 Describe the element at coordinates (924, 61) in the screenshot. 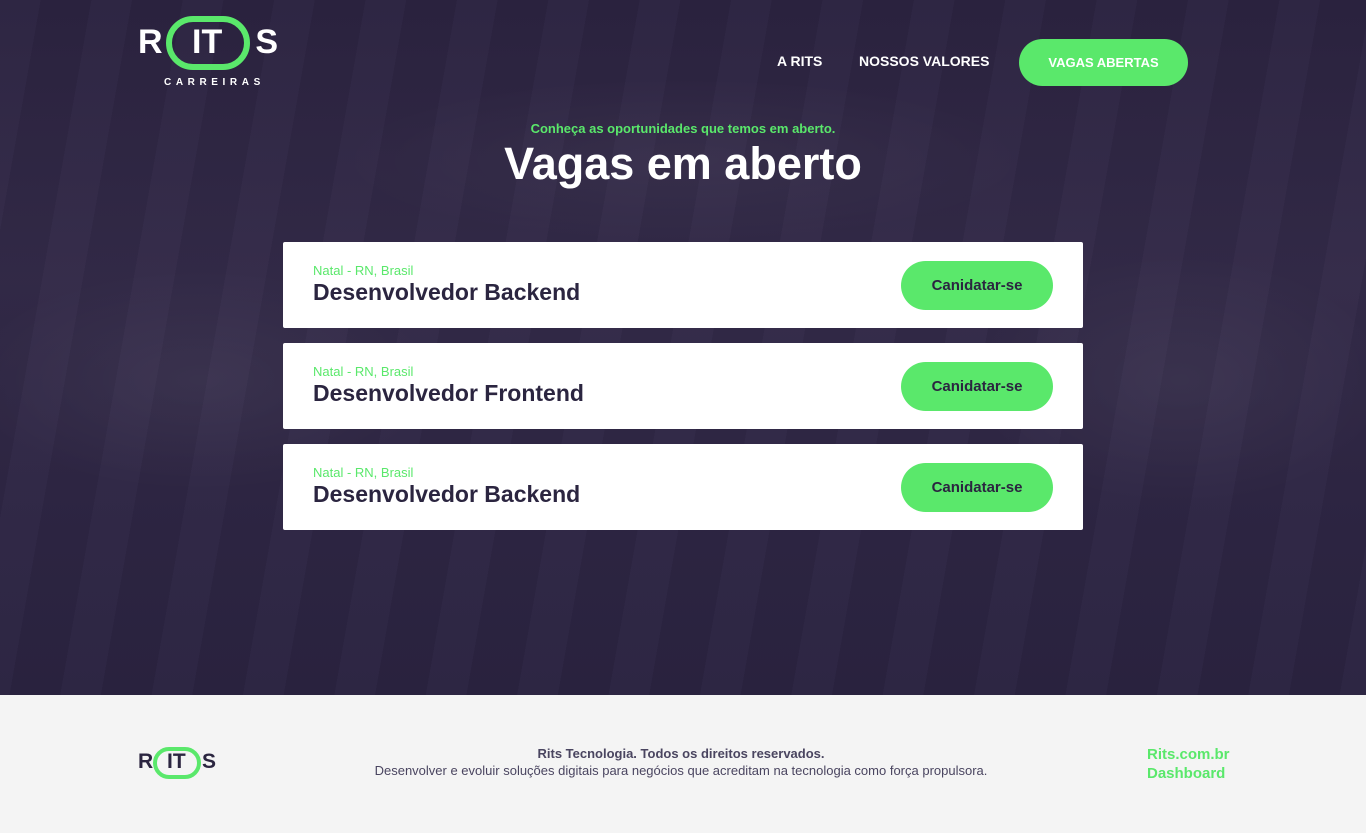

I see `nav-link-nossos-valores: NOSSOS VALORES` at that location.